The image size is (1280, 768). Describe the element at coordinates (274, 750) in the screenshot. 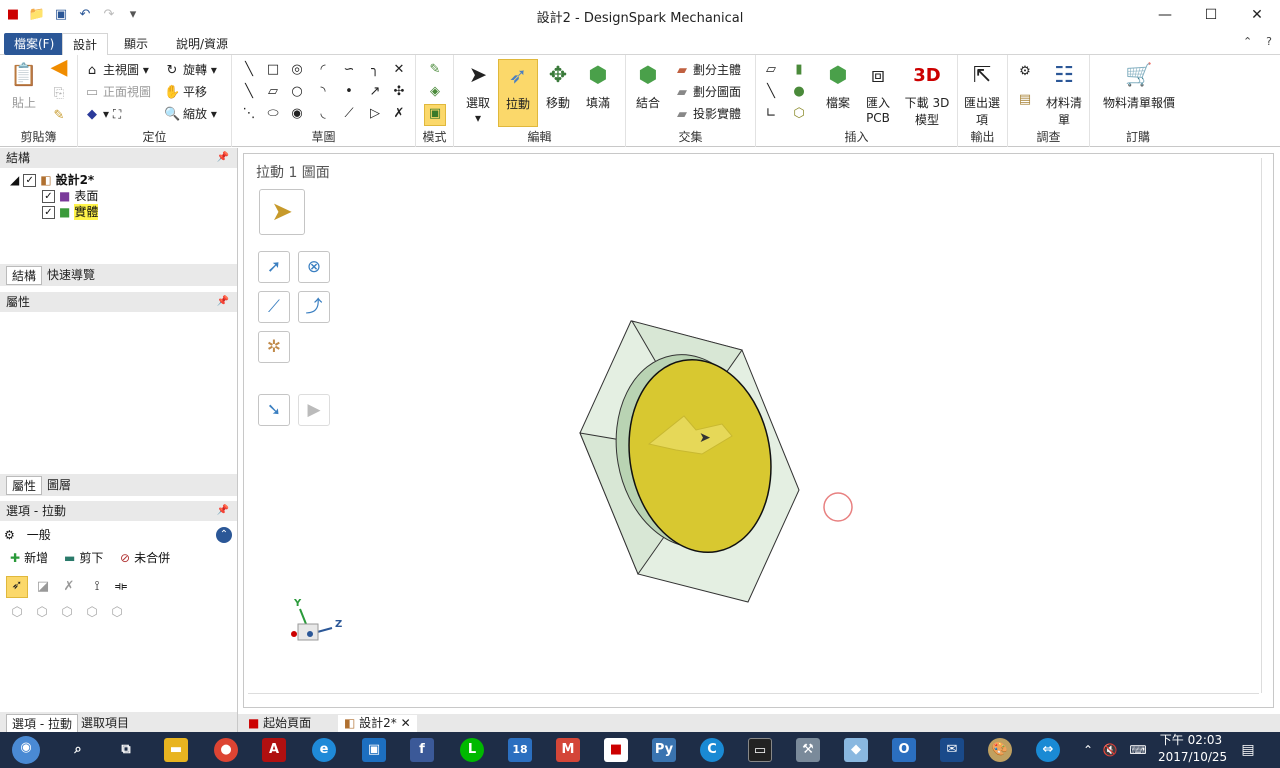

I see `acrobat-icon: A` at that location.